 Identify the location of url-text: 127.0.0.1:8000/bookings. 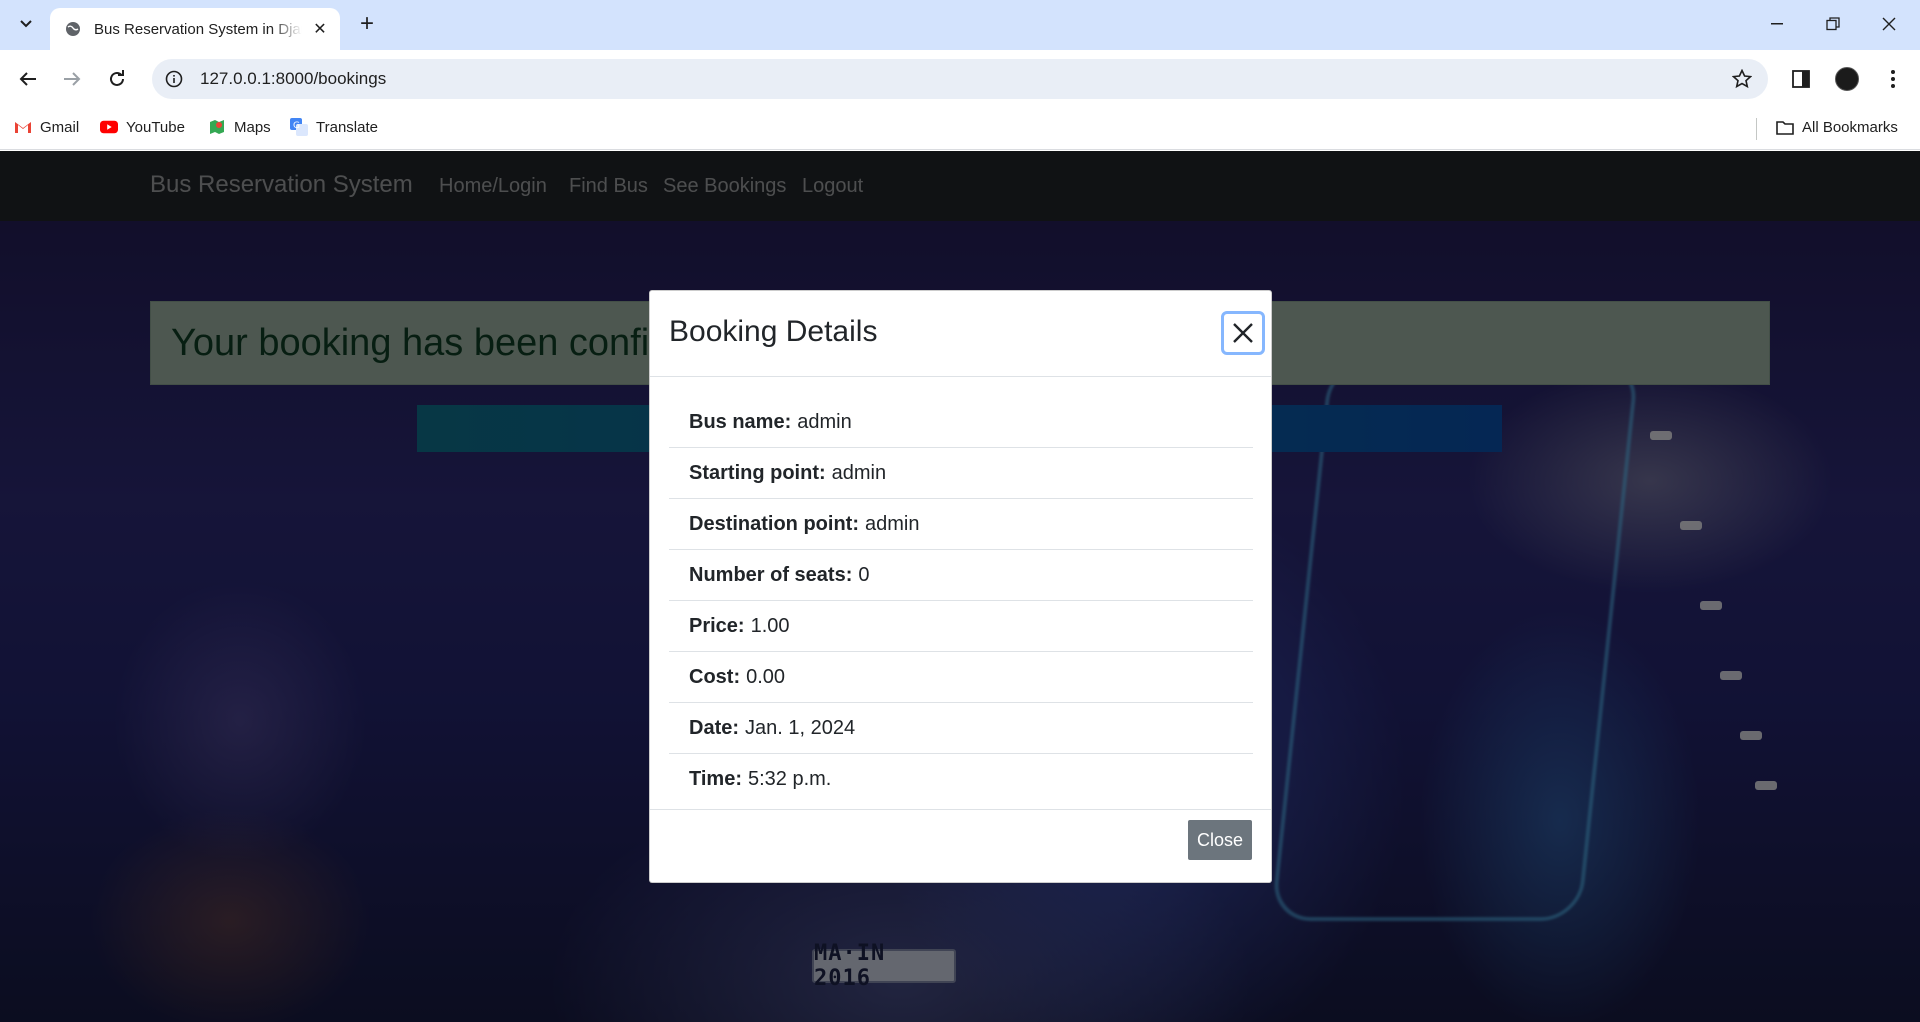
(293, 79).